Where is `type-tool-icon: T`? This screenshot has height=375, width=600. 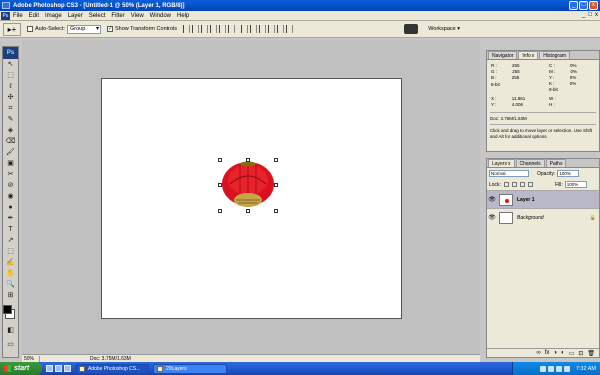
type-tool-icon: T is located at coordinates (10, 229).